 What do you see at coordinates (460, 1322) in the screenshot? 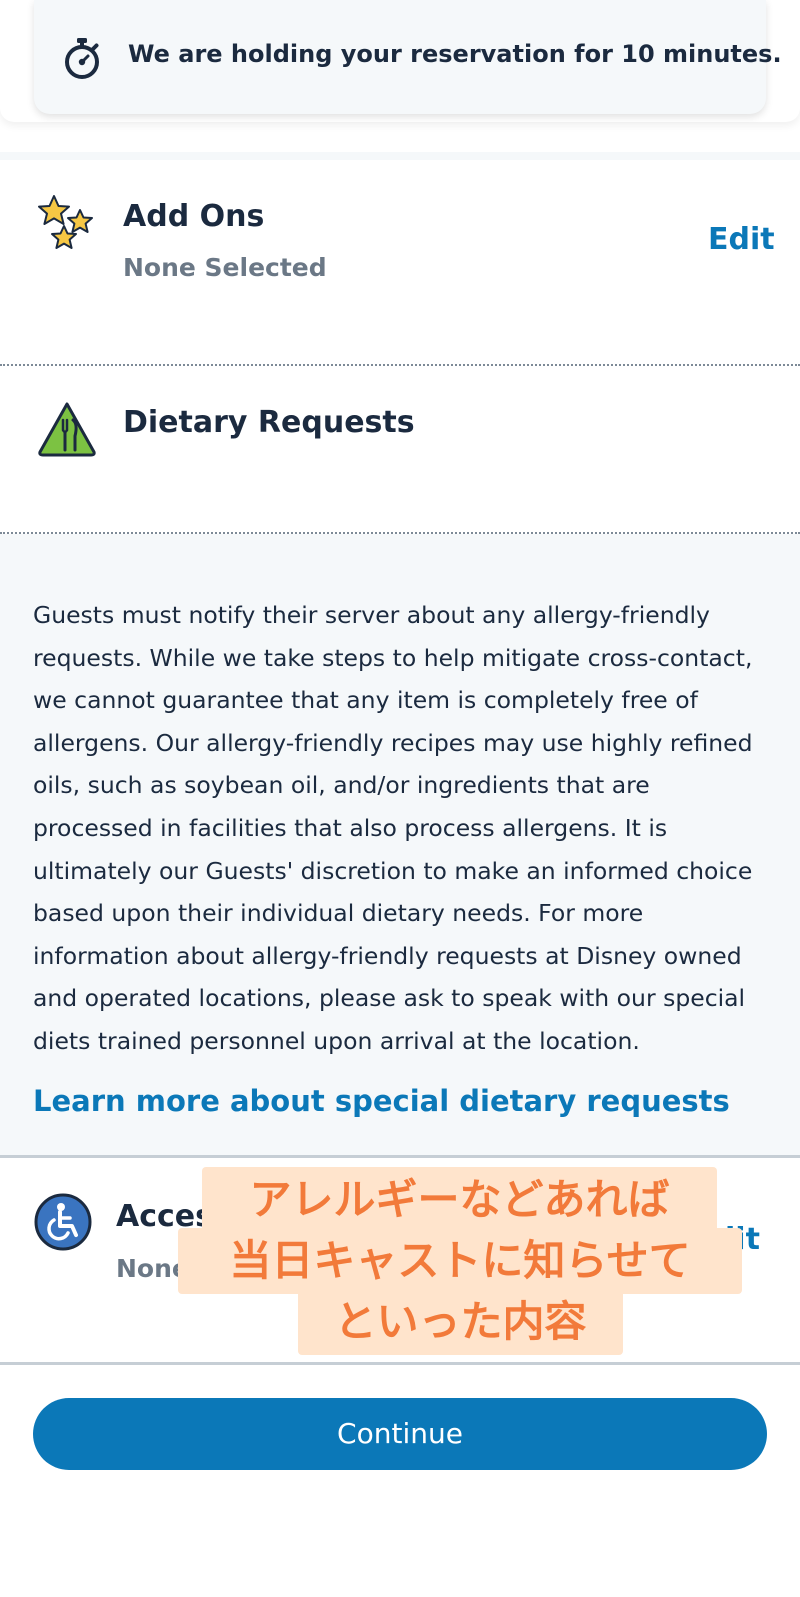
I see `annotation-line-3: といった内容` at bounding box center [460, 1322].